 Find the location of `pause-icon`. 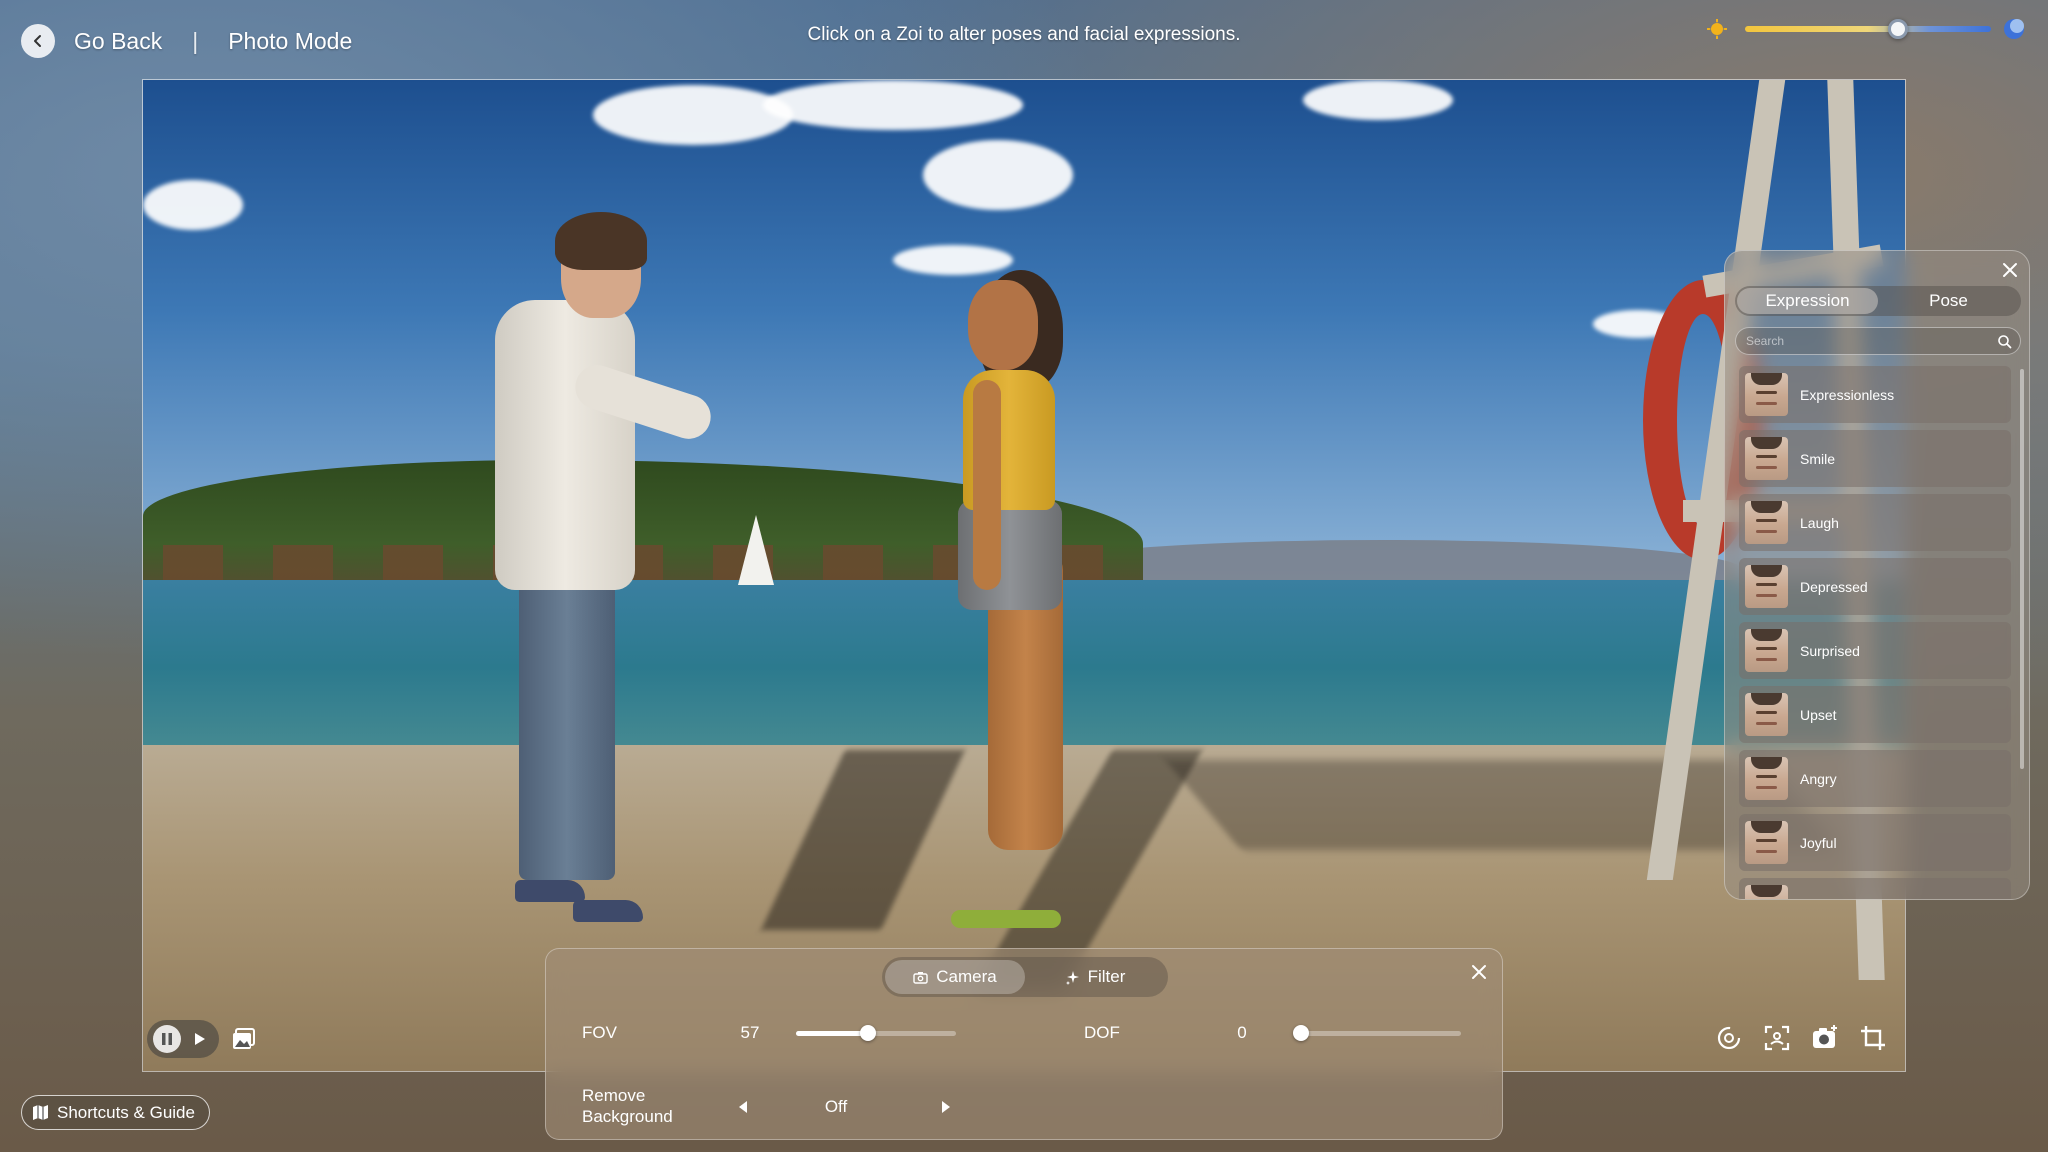

pause-icon is located at coordinates (167, 1039).